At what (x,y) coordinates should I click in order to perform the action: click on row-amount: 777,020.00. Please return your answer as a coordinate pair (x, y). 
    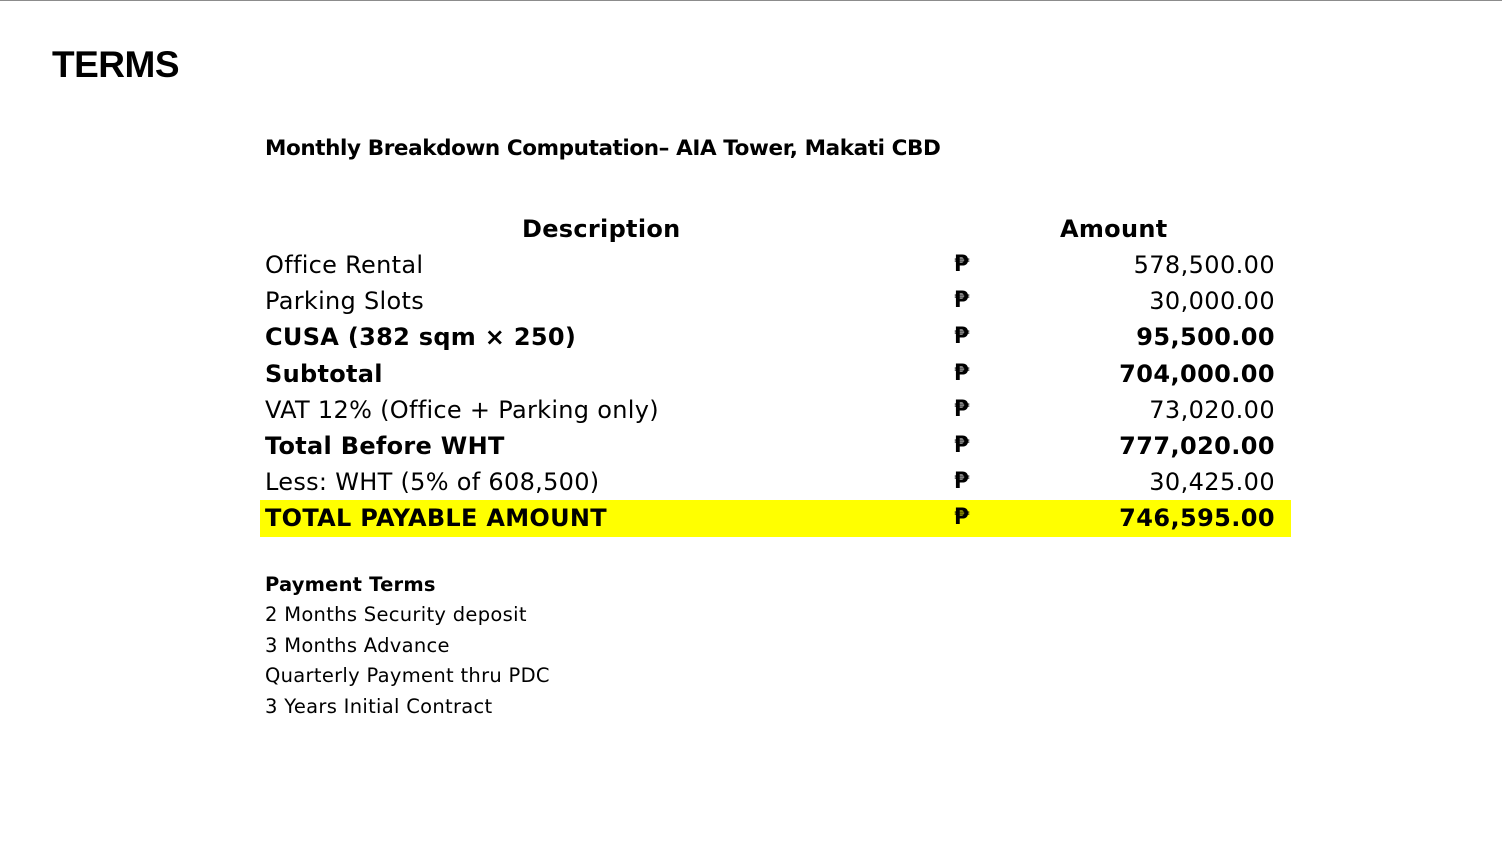
    Looking at the image, I should click on (1197, 445).